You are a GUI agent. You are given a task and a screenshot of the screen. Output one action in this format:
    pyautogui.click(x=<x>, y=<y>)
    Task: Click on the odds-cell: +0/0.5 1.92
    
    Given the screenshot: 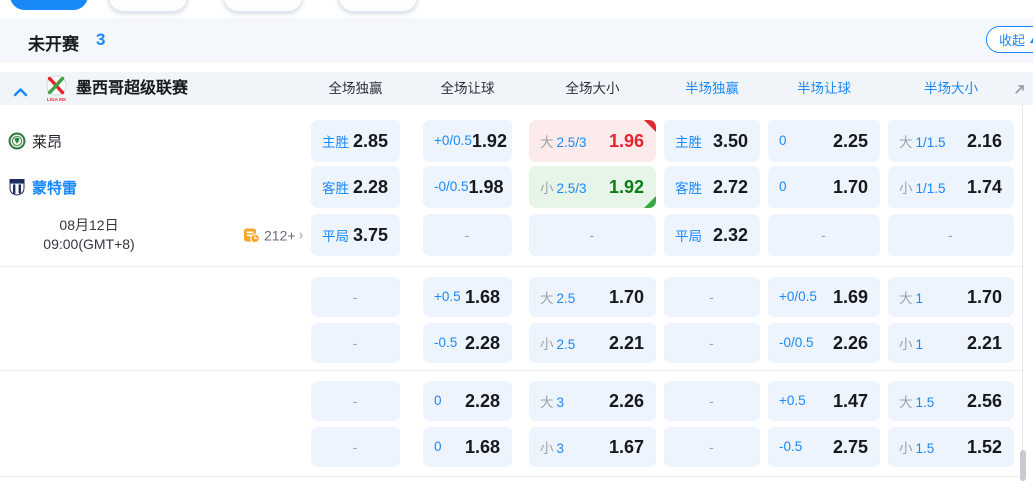 What is the action you would take?
    pyautogui.click(x=467, y=141)
    